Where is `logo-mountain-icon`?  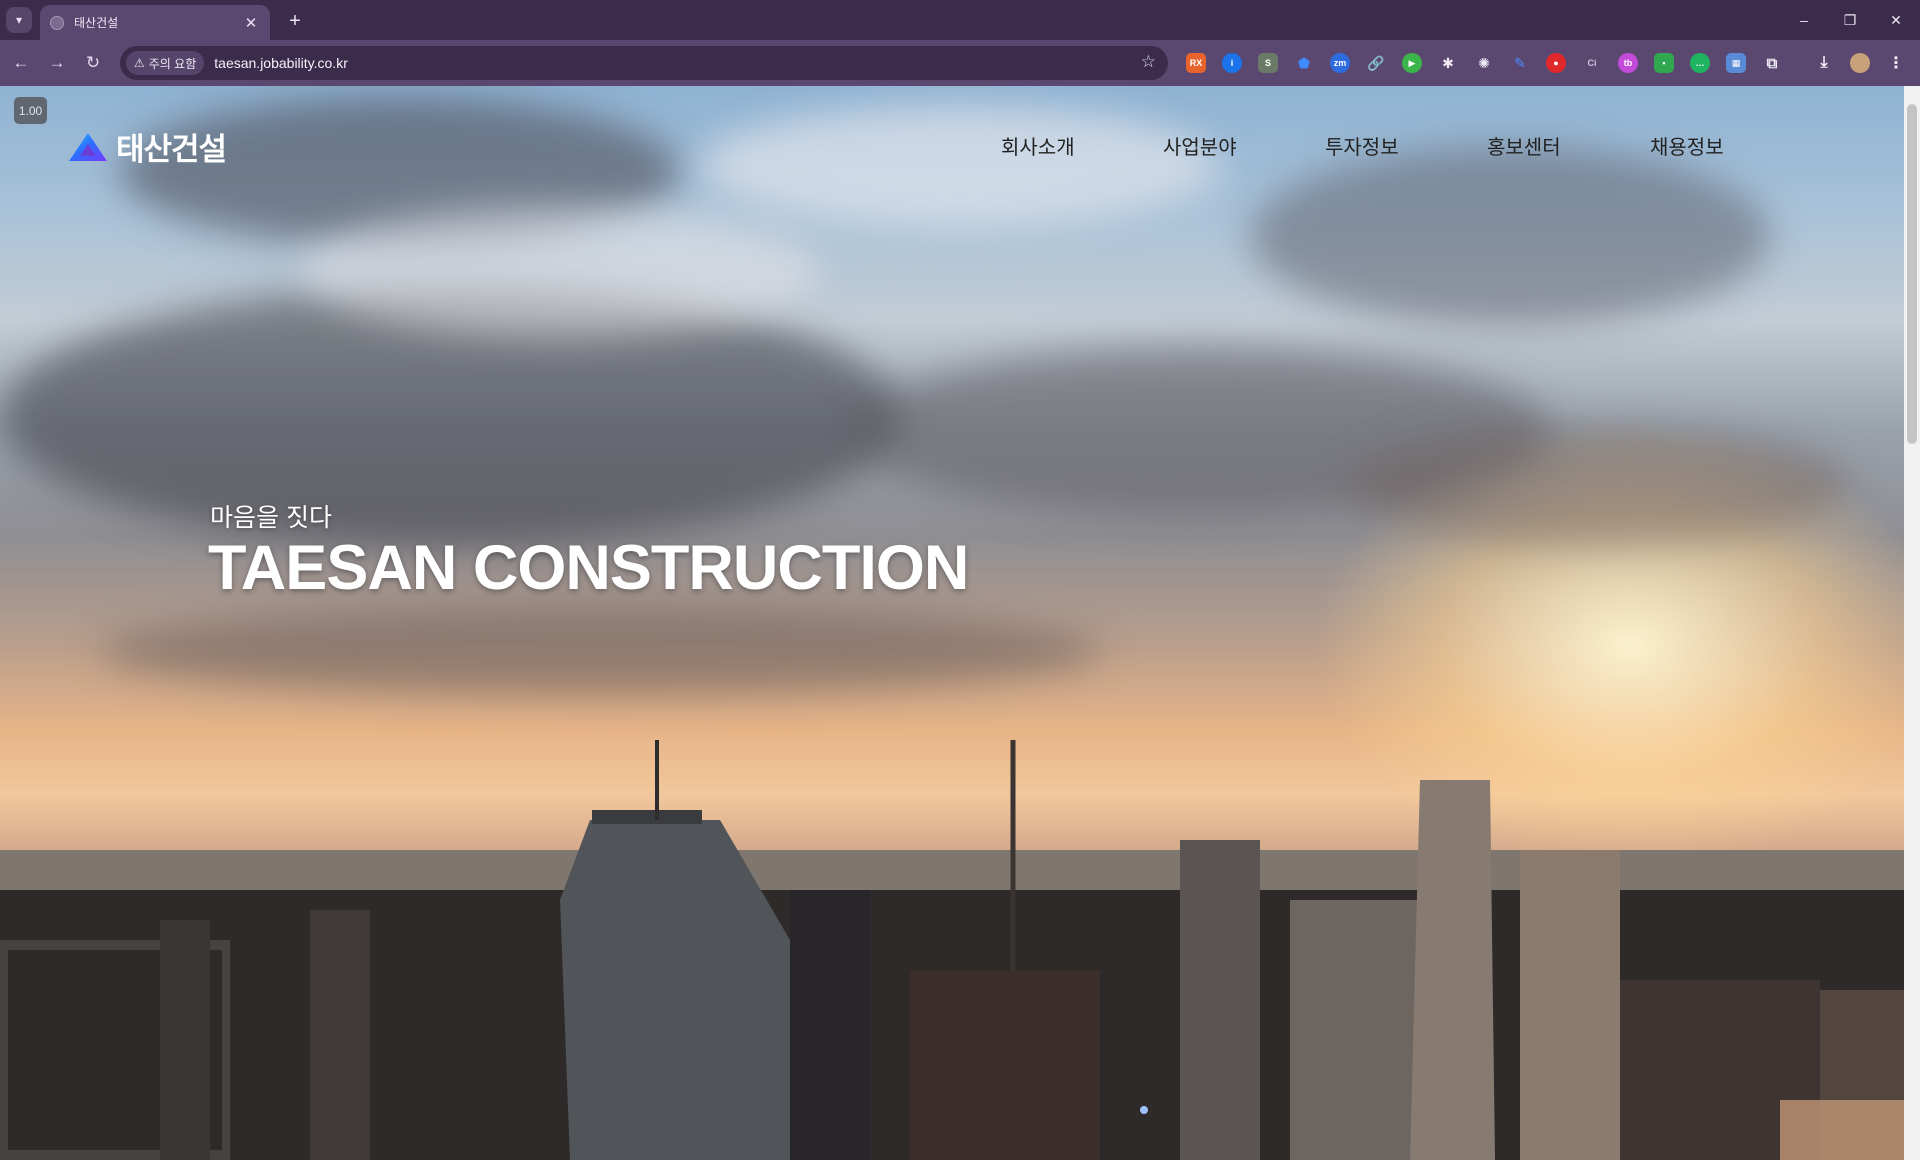 logo-mountain-icon is located at coordinates (88, 146).